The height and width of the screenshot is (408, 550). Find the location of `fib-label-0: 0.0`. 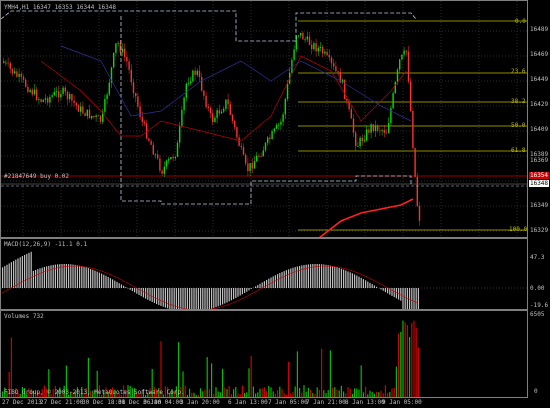

fib-label-0: 0.0 is located at coordinates (520, 21).